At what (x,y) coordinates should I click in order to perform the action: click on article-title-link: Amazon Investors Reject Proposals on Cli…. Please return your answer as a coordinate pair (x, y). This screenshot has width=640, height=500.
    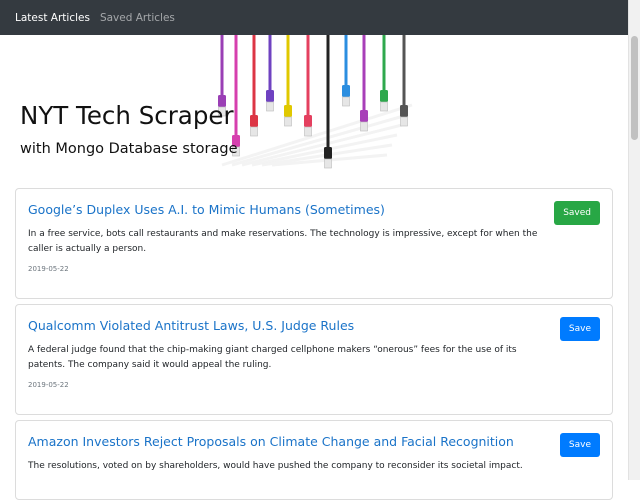
    Looking at the image, I should click on (271, 441).